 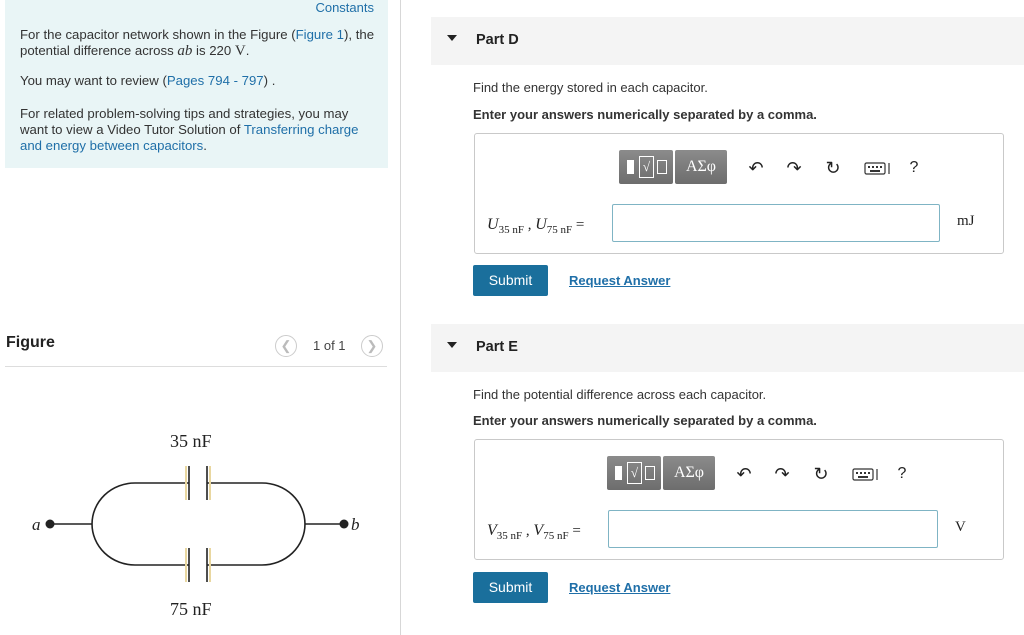 I want to click on part-e-title: Part E, so click(x=497, y=347).